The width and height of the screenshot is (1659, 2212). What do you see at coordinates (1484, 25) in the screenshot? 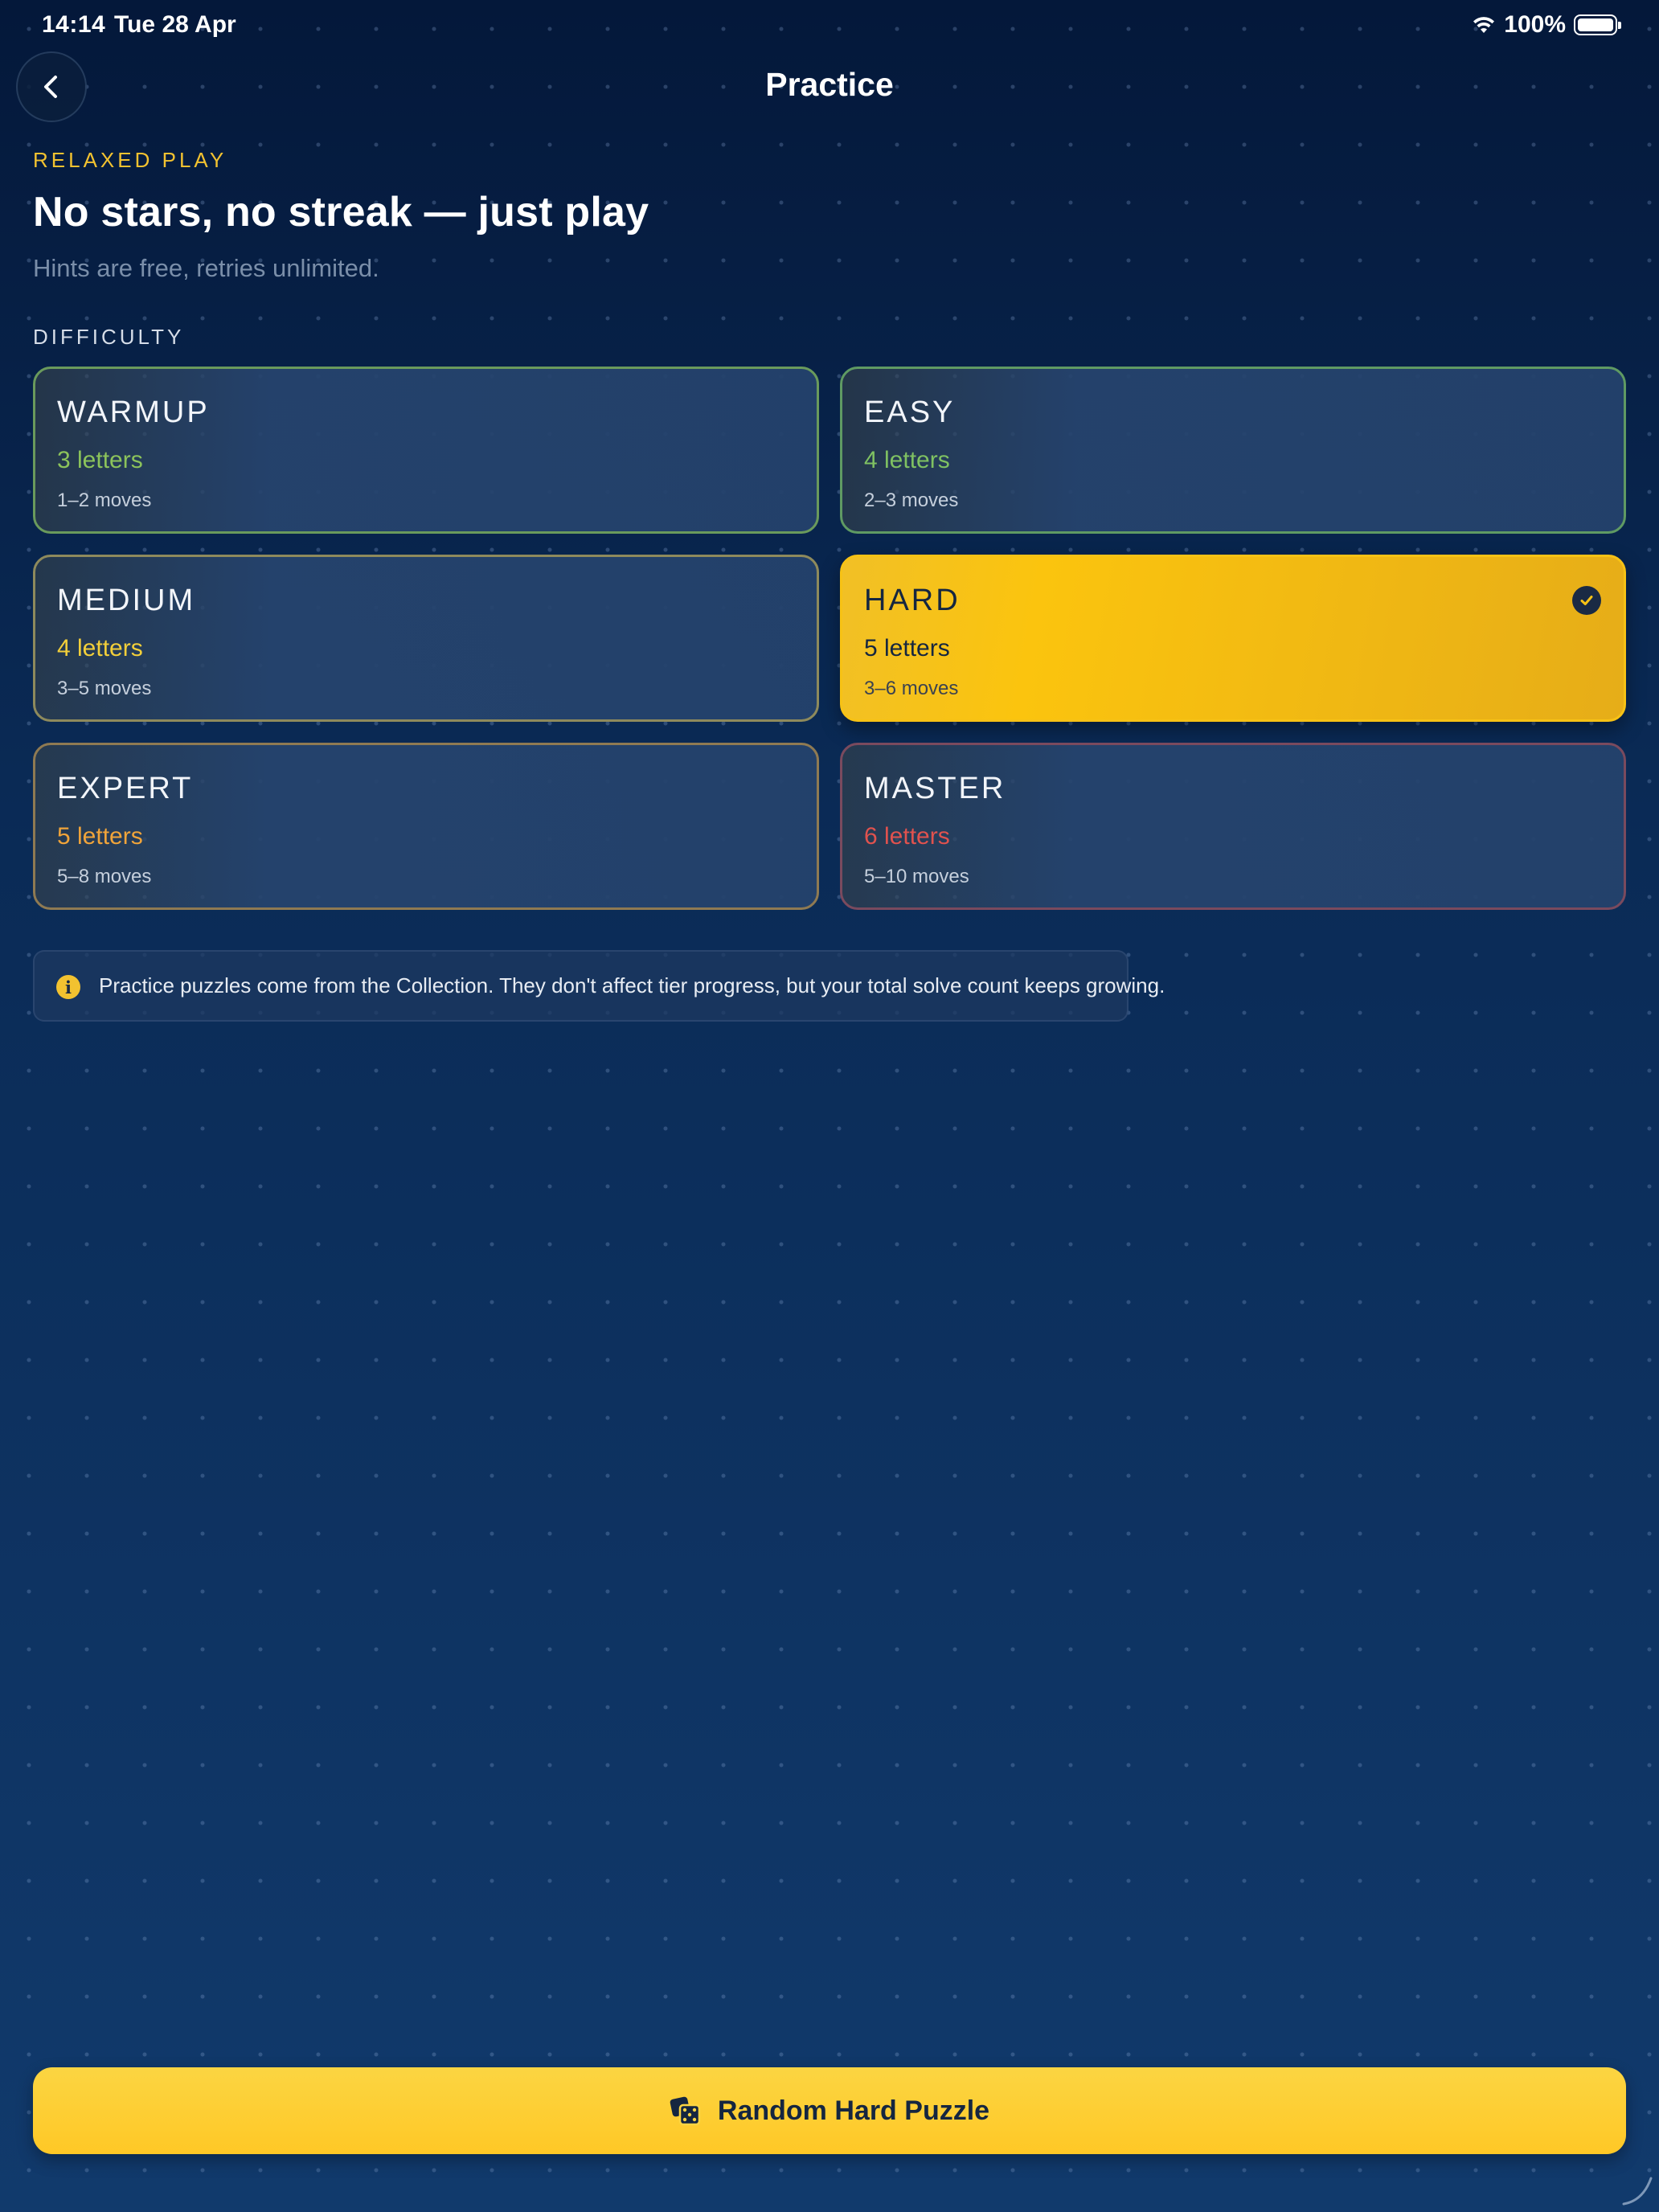
I see `wifi-icon` at bounding box center [1484, 25].